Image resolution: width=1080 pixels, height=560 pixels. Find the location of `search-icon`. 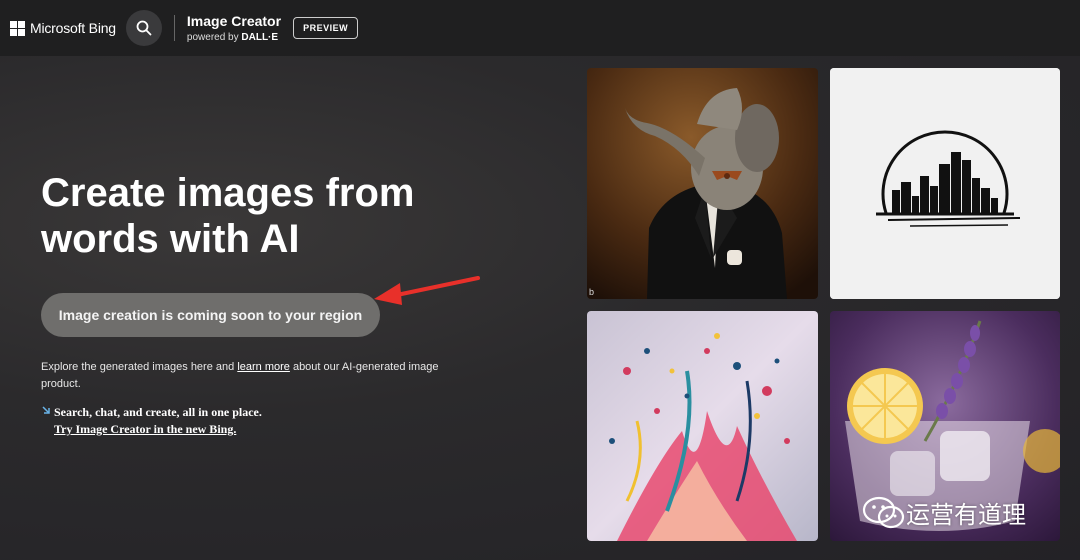

search-icon is located at coordinates (144, 28).